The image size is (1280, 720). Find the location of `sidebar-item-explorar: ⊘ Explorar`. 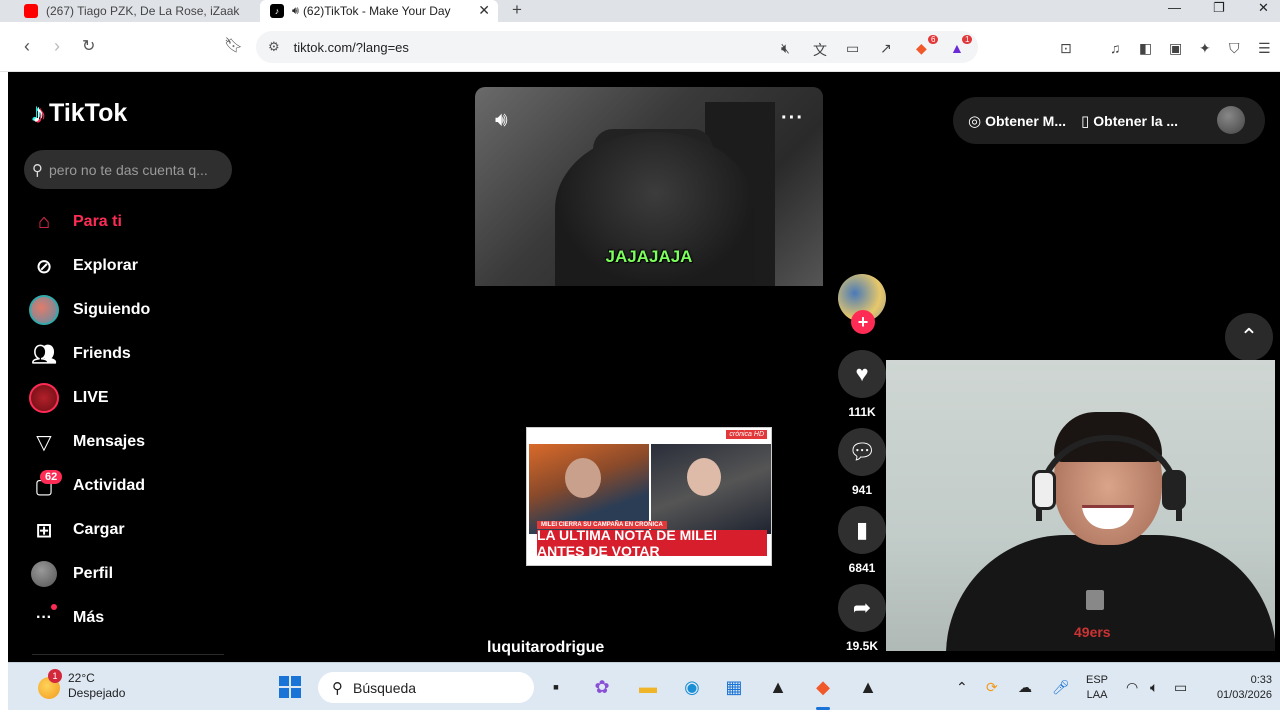

sidebar-item-explorar: ⊘ Explorar is located at coordinates (83, 266).